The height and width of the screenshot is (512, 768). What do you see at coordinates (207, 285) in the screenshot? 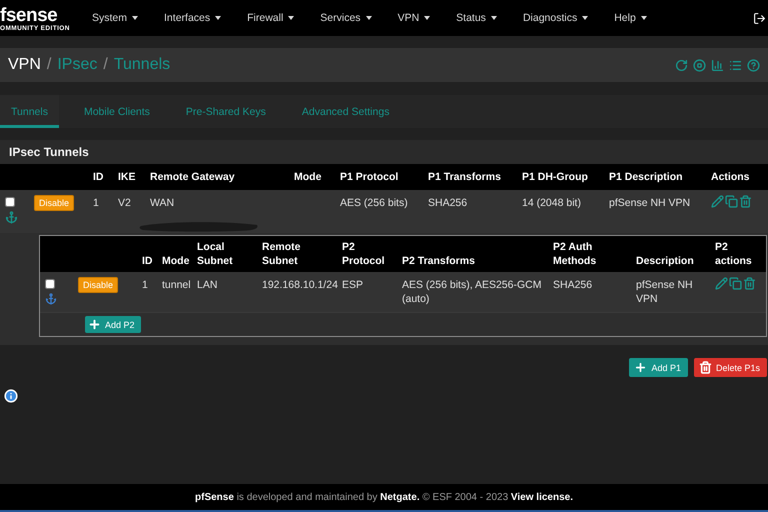
I see `table-cell-text: LAN` at bounding box center [207, 285].